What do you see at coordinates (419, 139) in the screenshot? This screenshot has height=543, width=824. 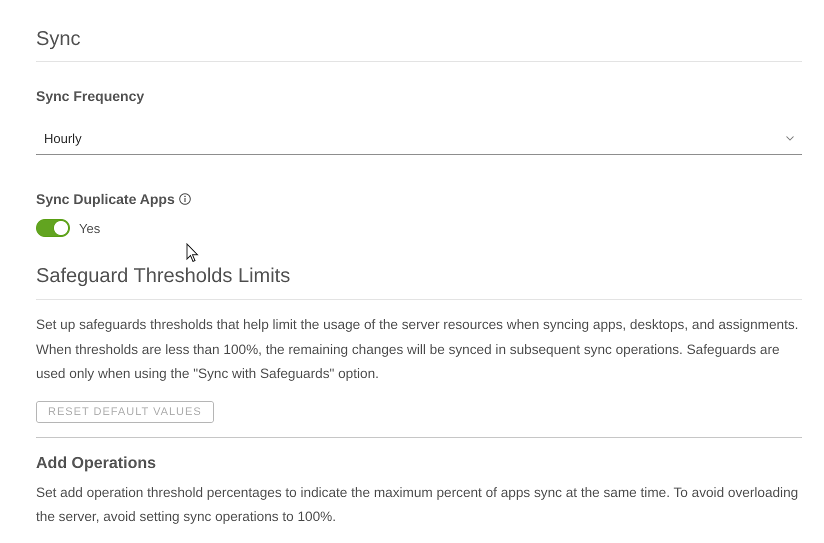 I see `frequency-dropdown: Hourly` at bounding box center [419, 139].